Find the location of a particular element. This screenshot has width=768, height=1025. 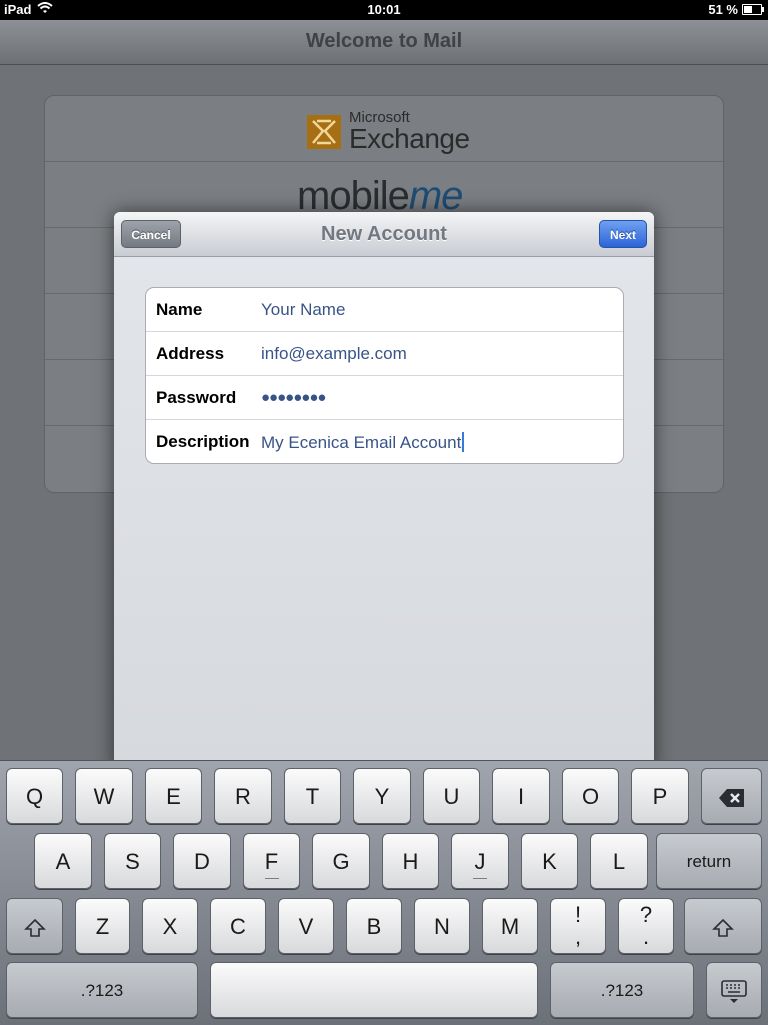

password-field-row: Password ●●●●●●●● is located at coordinates (384, 398).